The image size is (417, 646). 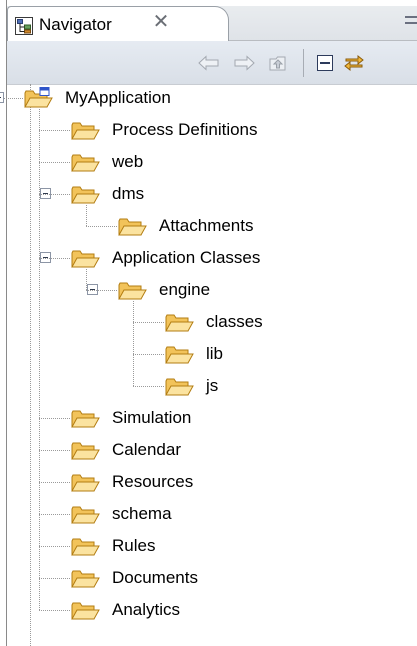 I want to click on view-tab-bar: Navigator ✕, so click(x=212, y=24).